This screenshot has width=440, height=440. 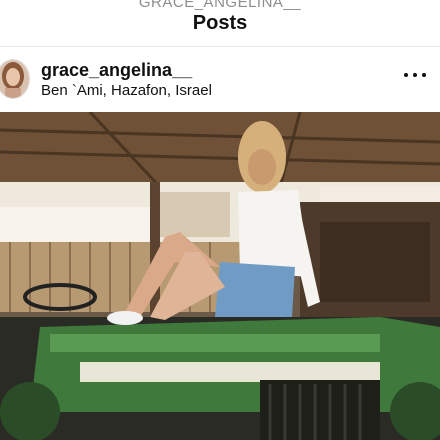 What do you see at coordinates (126, 90) in the screenshot?
I see `post-location: Ben `Ami, Hazafon, Israel` at bounding box center [126, 90].